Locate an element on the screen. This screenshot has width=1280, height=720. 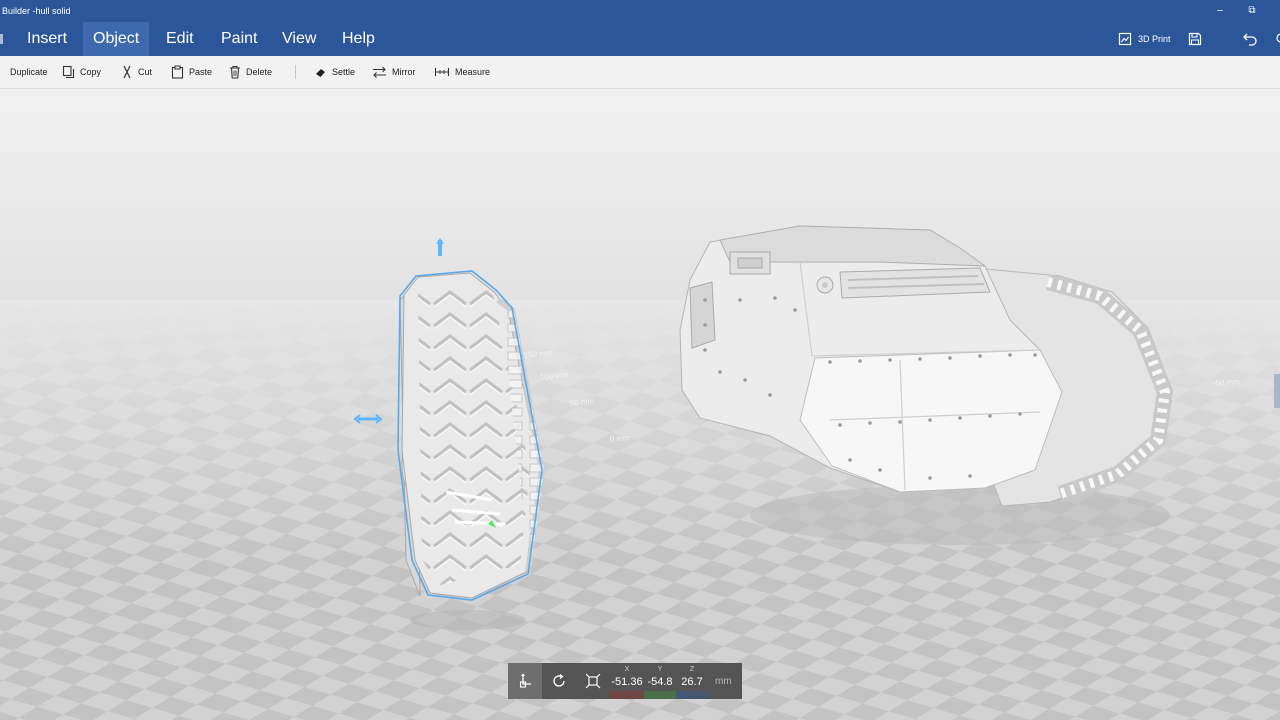
menu-edit: Edit is located at coordinates (180, 39).